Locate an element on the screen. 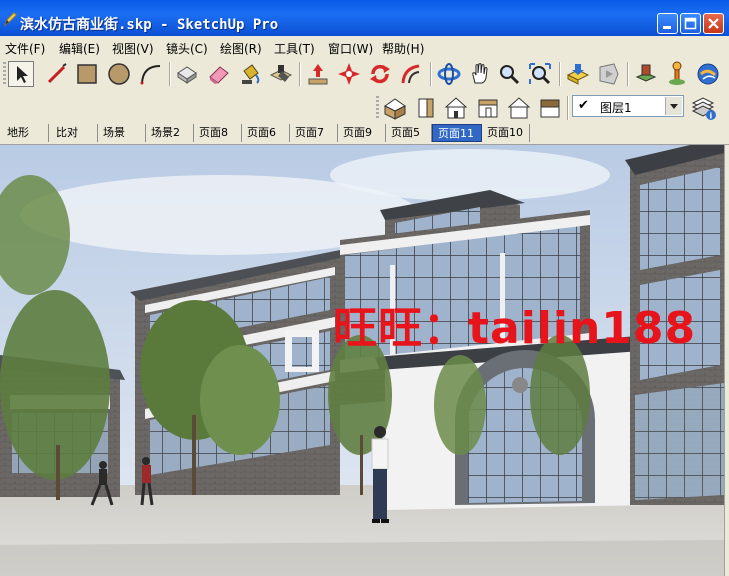  arc-icon is located at coordinates (150, 75).